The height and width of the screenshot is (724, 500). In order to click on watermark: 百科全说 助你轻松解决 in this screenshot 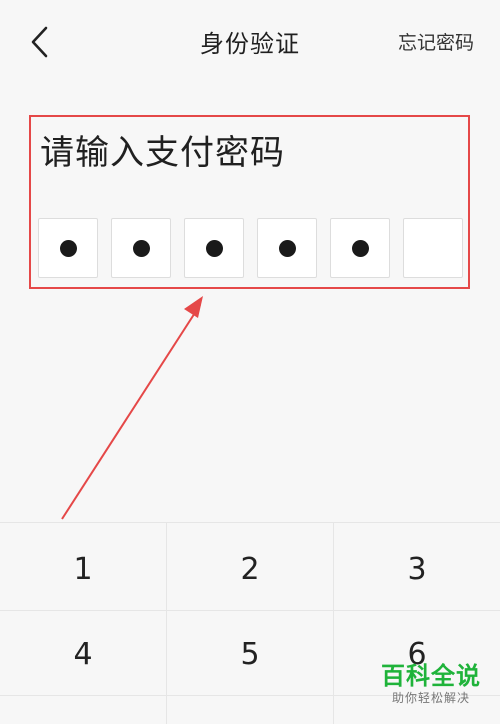, I will do `click(431, 684)`.